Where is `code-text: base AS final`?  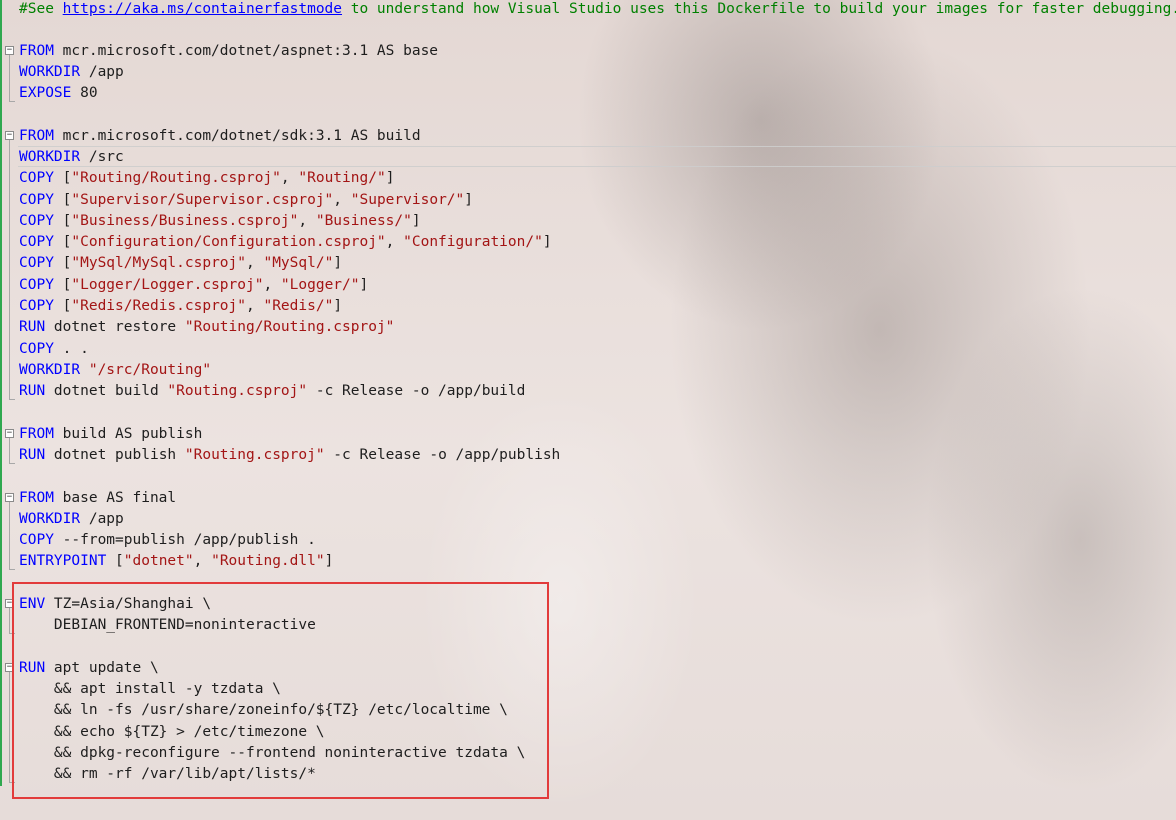
code-text: base AS final is located at coordinates (115, 498).